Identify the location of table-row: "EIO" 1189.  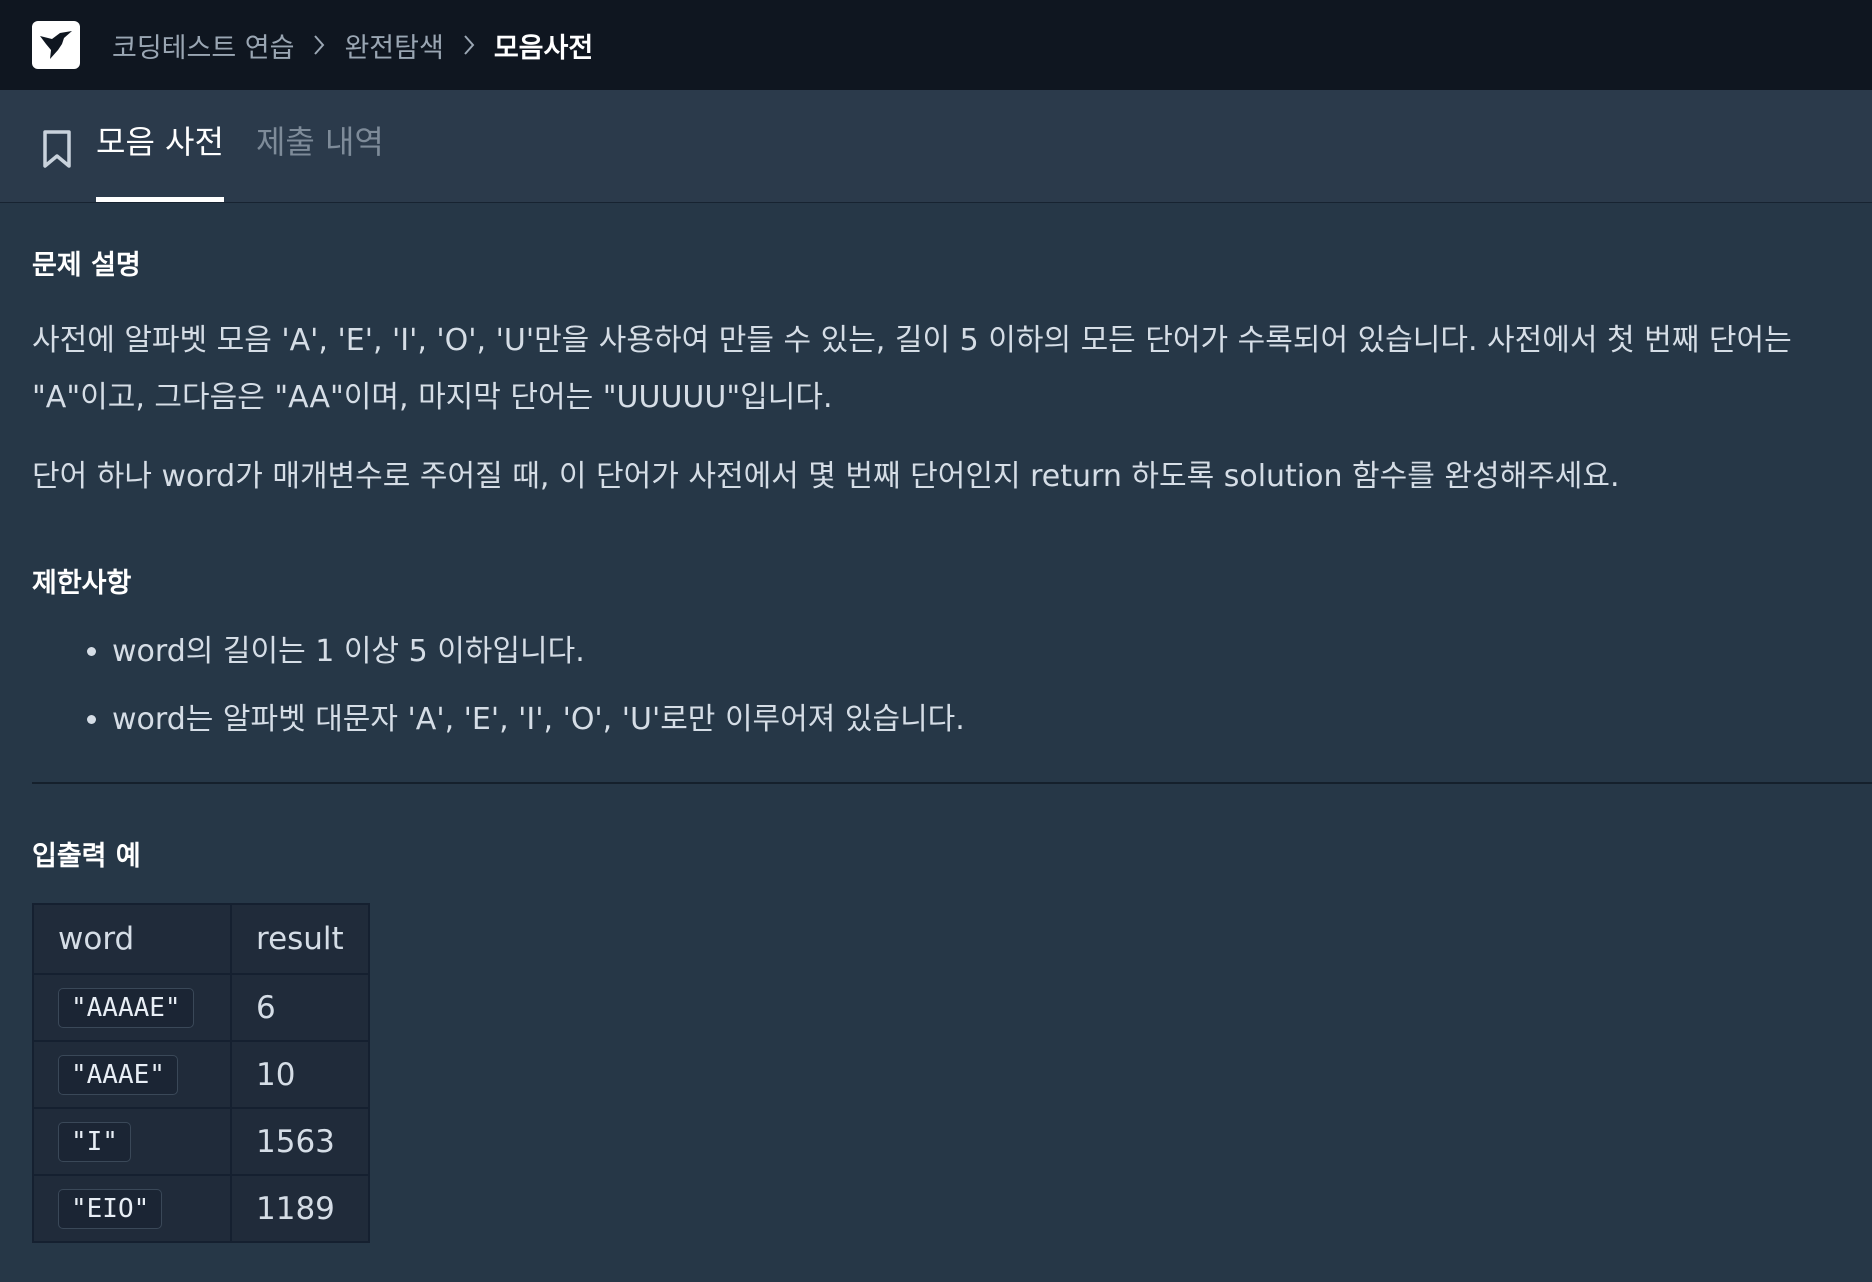
(201, 1208).